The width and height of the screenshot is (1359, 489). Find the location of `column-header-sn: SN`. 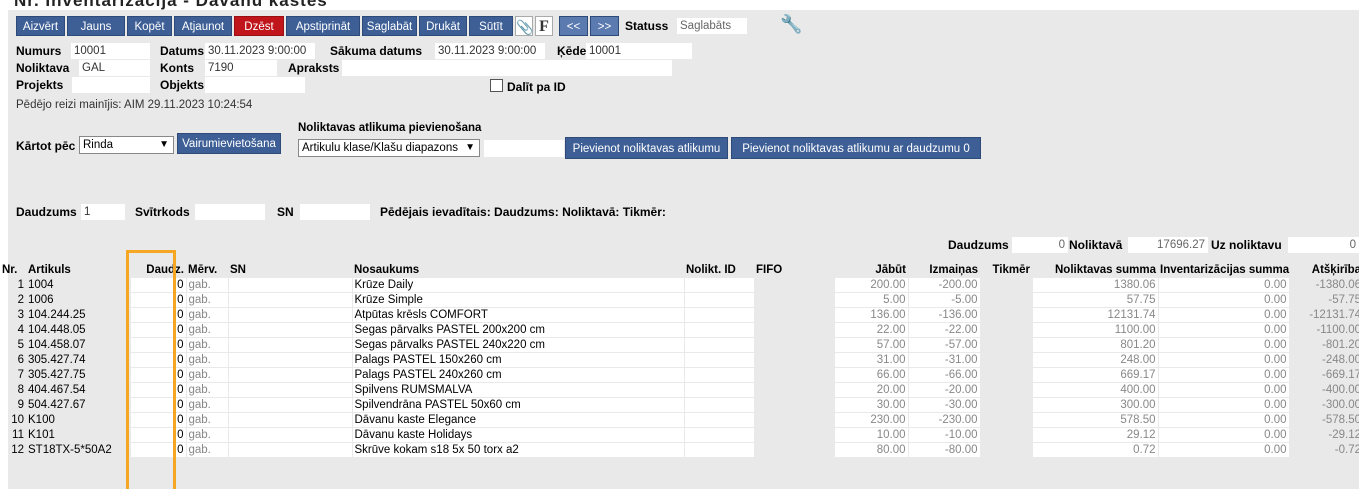

column-header-sn: SN is located at coordinates (290, 270).